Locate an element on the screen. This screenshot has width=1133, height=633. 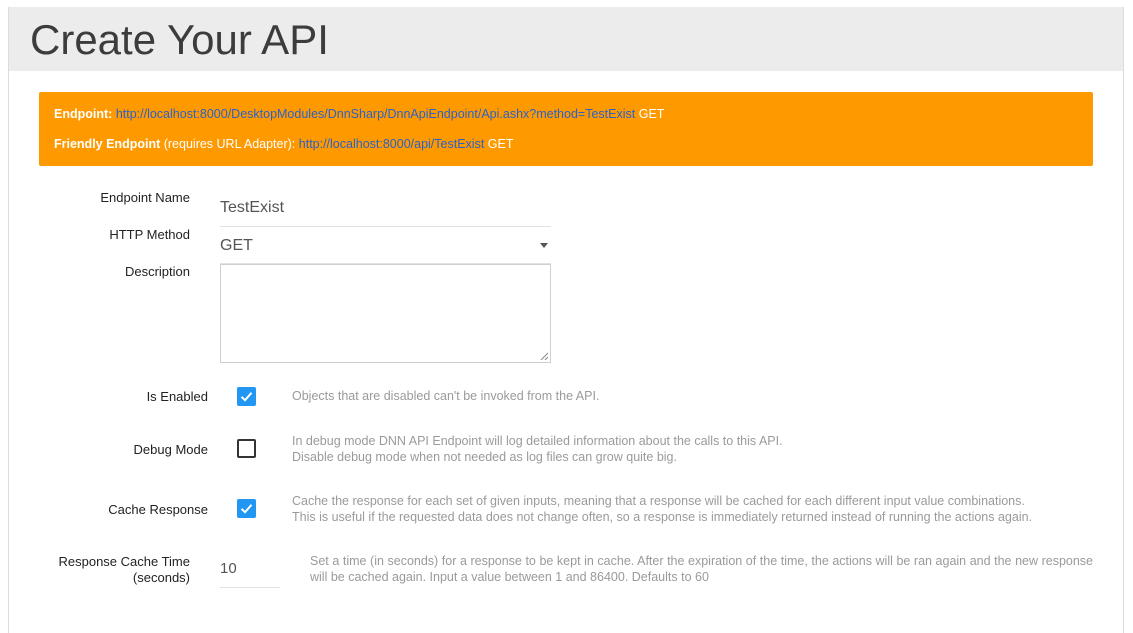
resize-grip-icon is located at coordinates (544, 356).